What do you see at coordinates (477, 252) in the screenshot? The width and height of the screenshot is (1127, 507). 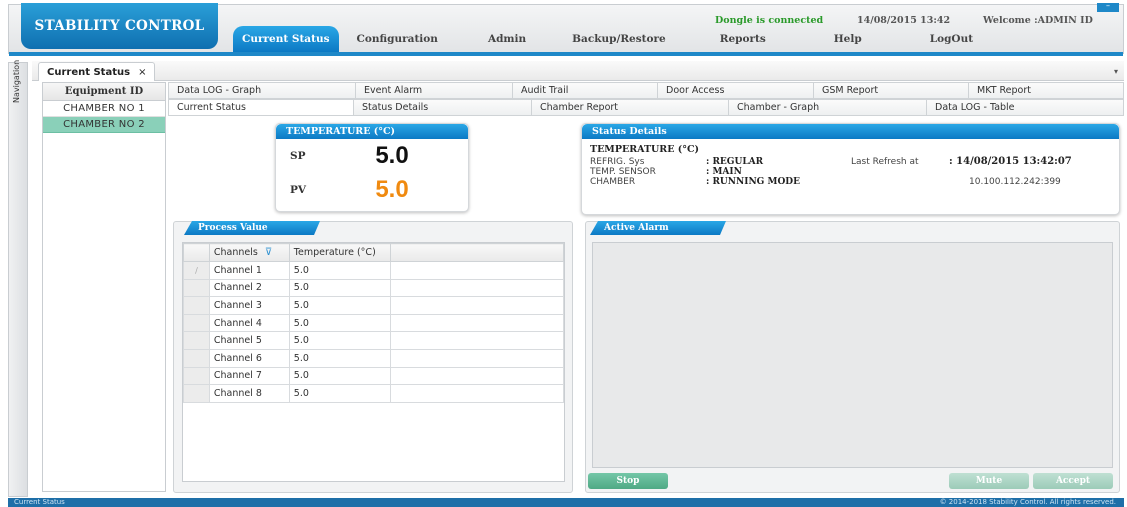 I see `column-header-empty` at bounding box center [477, 252].